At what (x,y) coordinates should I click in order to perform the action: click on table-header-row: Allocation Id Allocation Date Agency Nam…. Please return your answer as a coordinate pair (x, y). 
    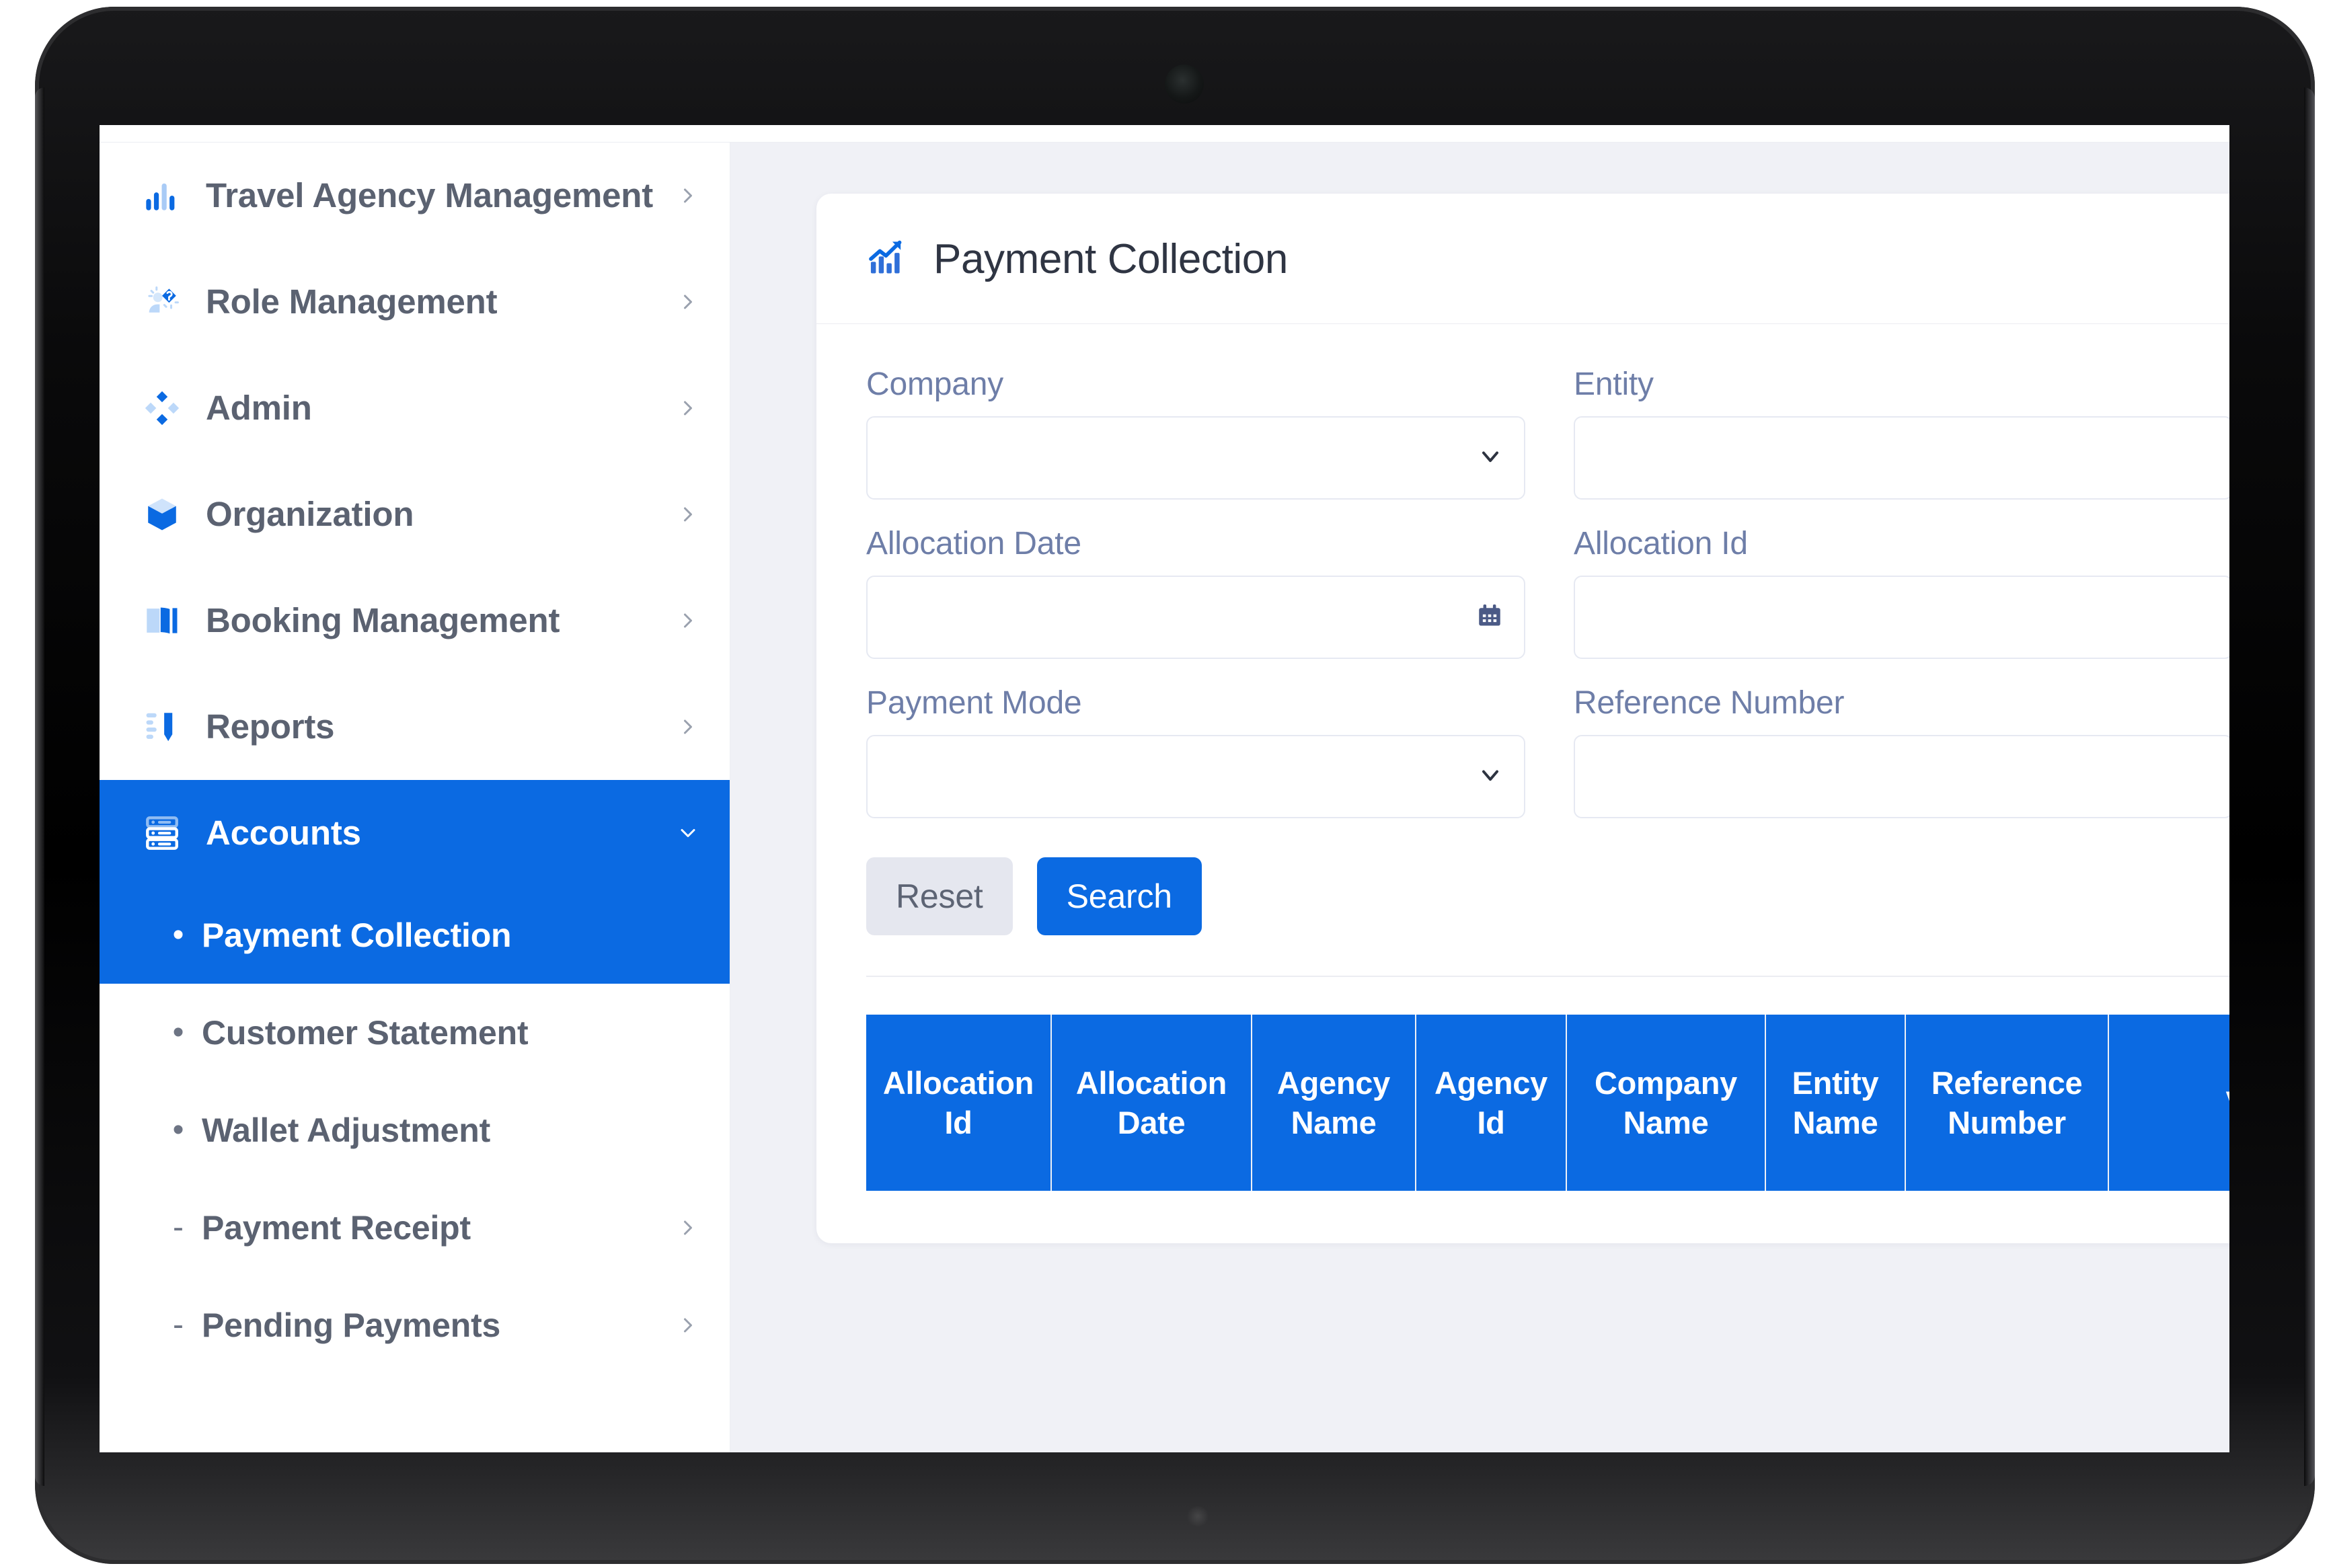
    Looking at the image, I should click on (1547, 1103).